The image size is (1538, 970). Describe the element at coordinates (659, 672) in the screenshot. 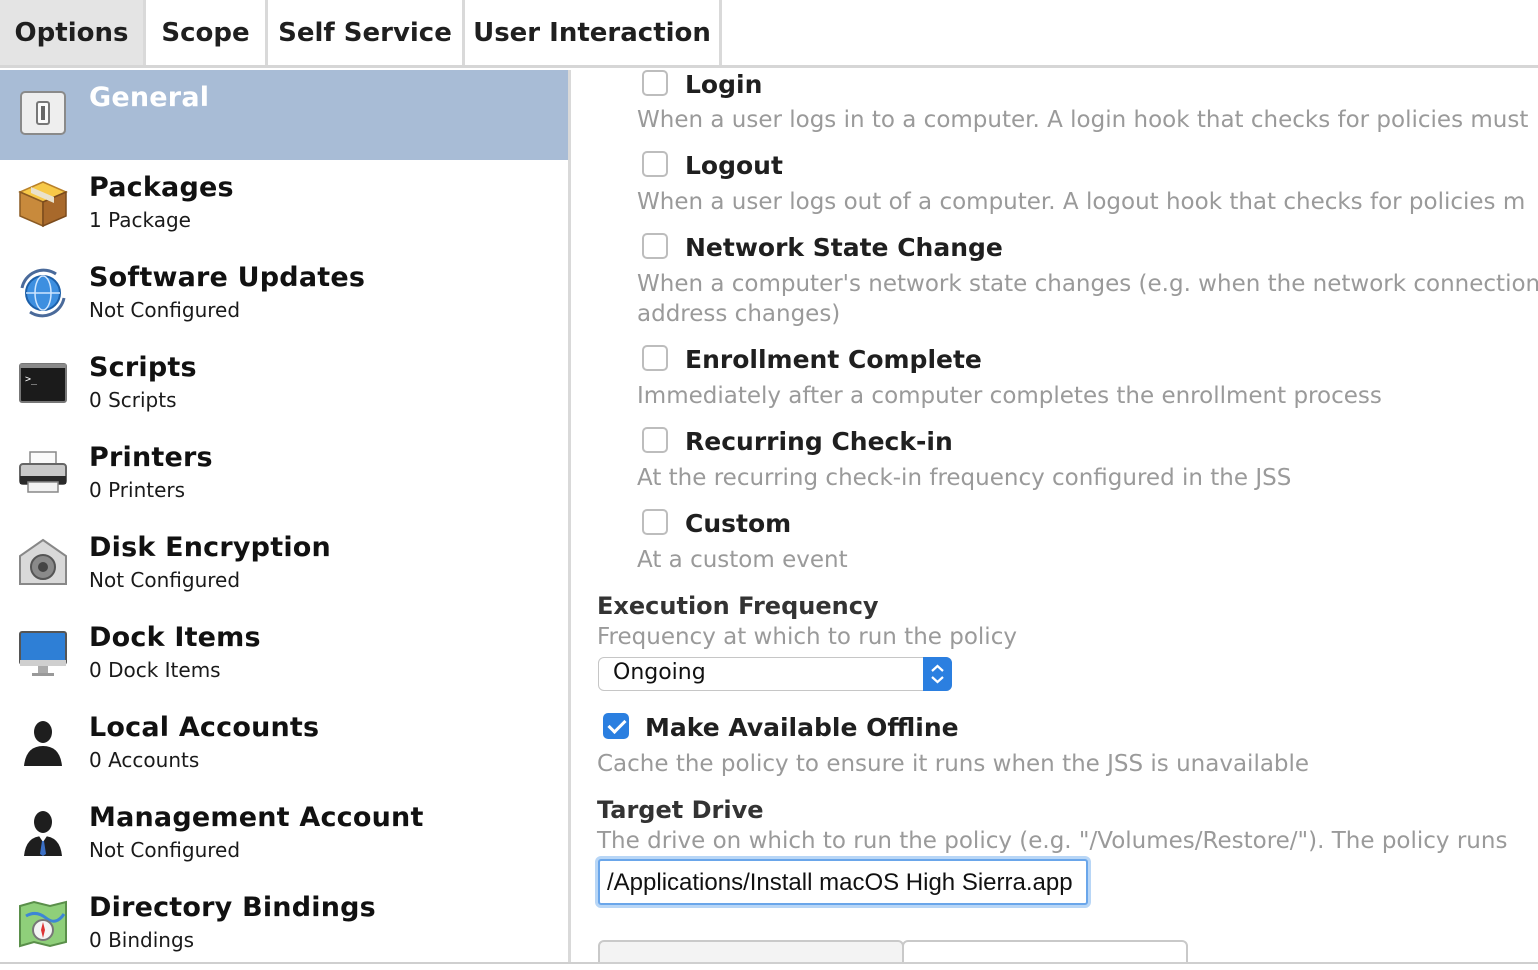

I see `execution-frequency-value: Ongoing` at that location.